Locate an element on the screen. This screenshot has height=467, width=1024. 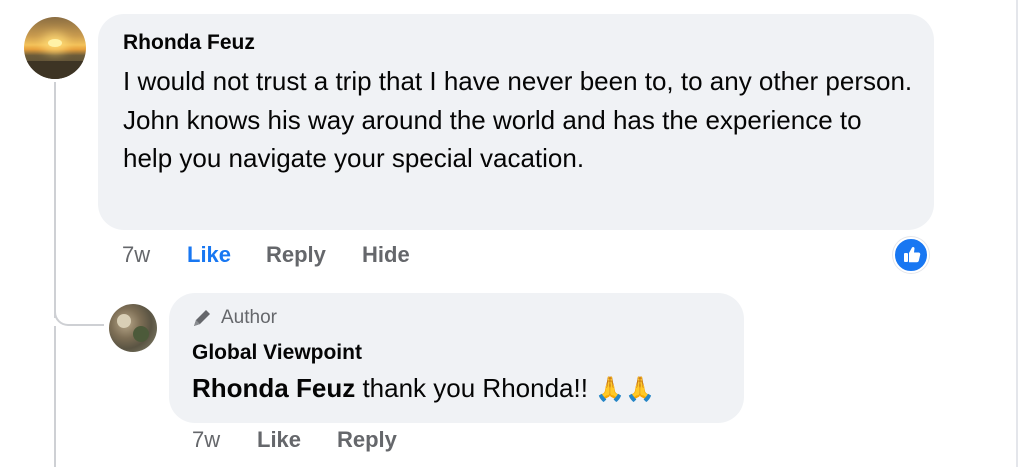
sun is located at coordinates (55, 43).